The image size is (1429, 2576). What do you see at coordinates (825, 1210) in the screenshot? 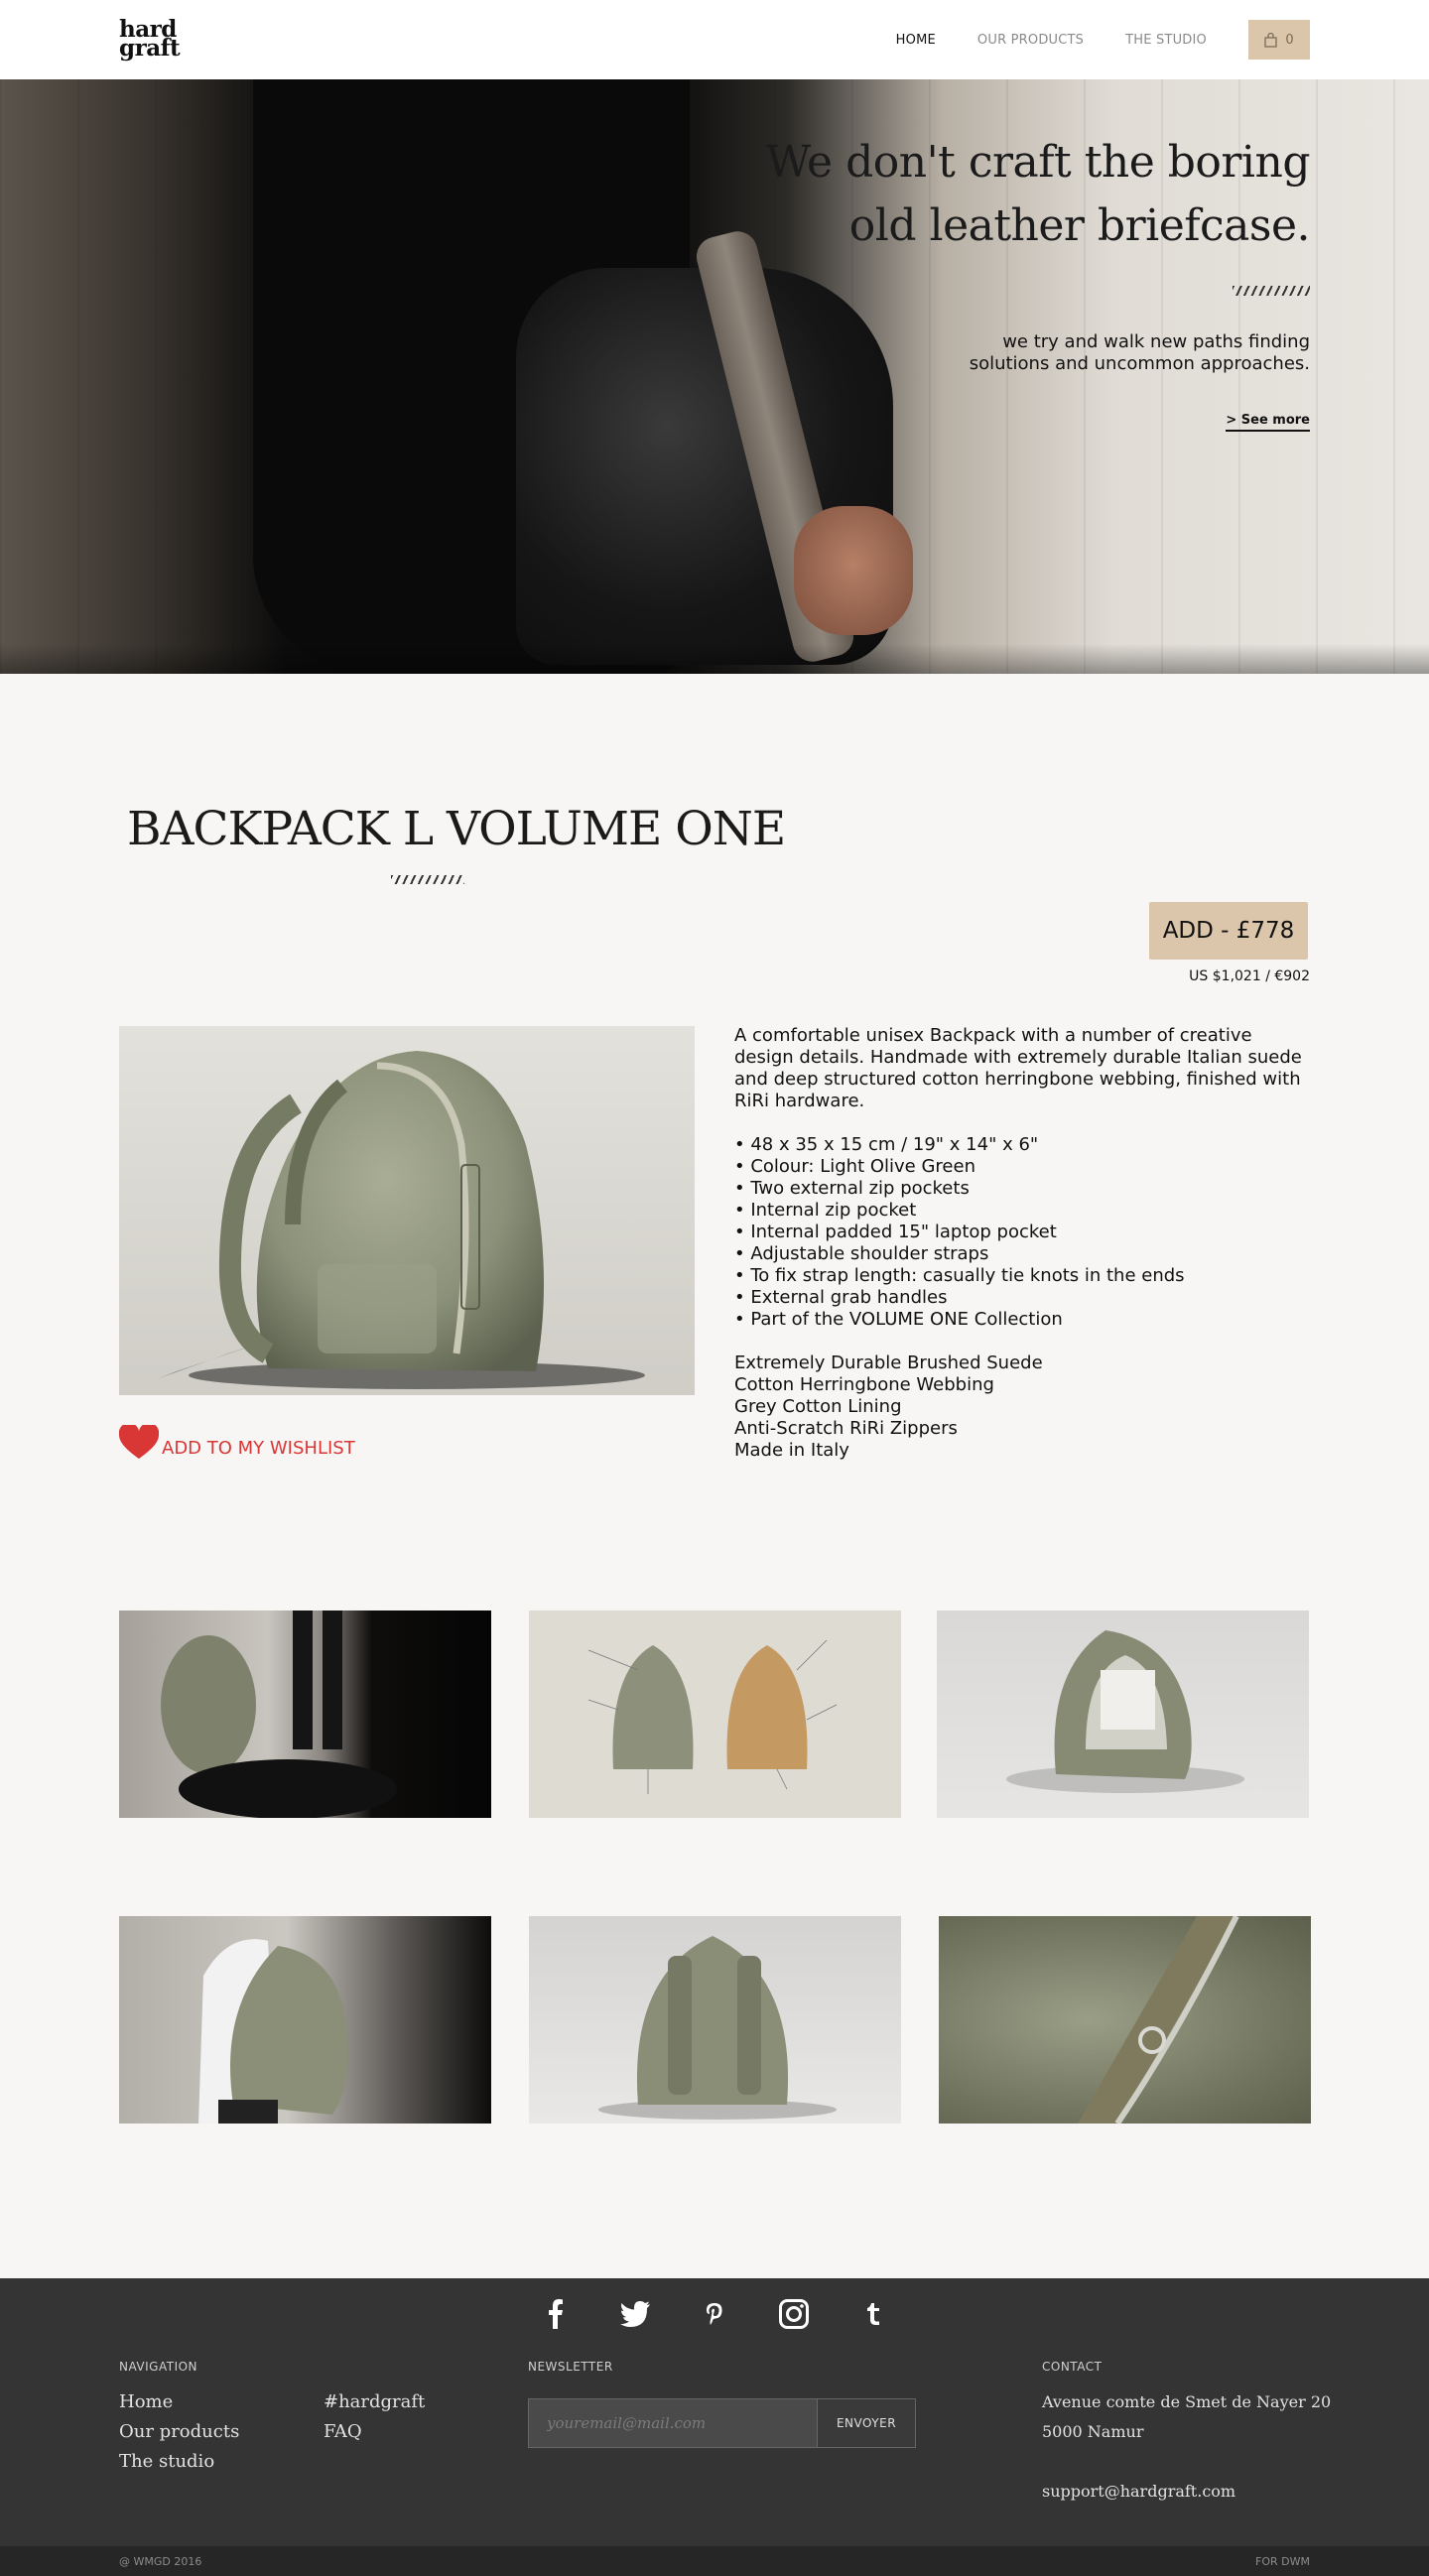
I see `feature-item: • Internal zip pocket` at bounding box center [825, 1210].